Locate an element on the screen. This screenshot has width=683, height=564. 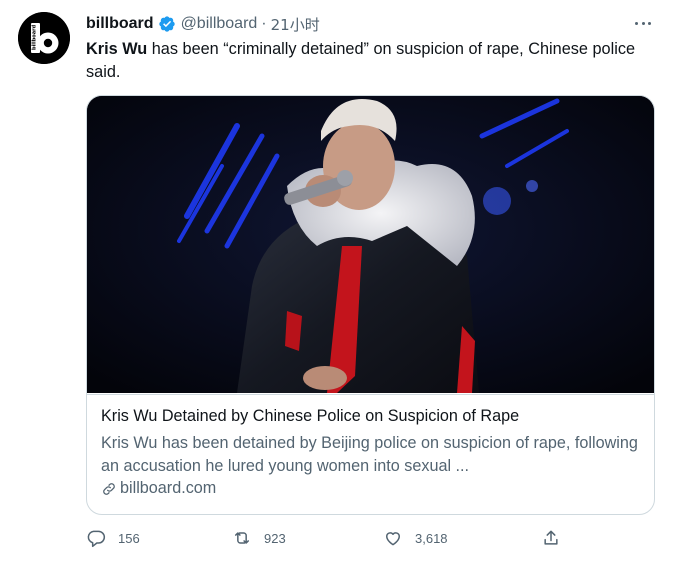
like-button: 3,618 is located at coordinates (415, 538).